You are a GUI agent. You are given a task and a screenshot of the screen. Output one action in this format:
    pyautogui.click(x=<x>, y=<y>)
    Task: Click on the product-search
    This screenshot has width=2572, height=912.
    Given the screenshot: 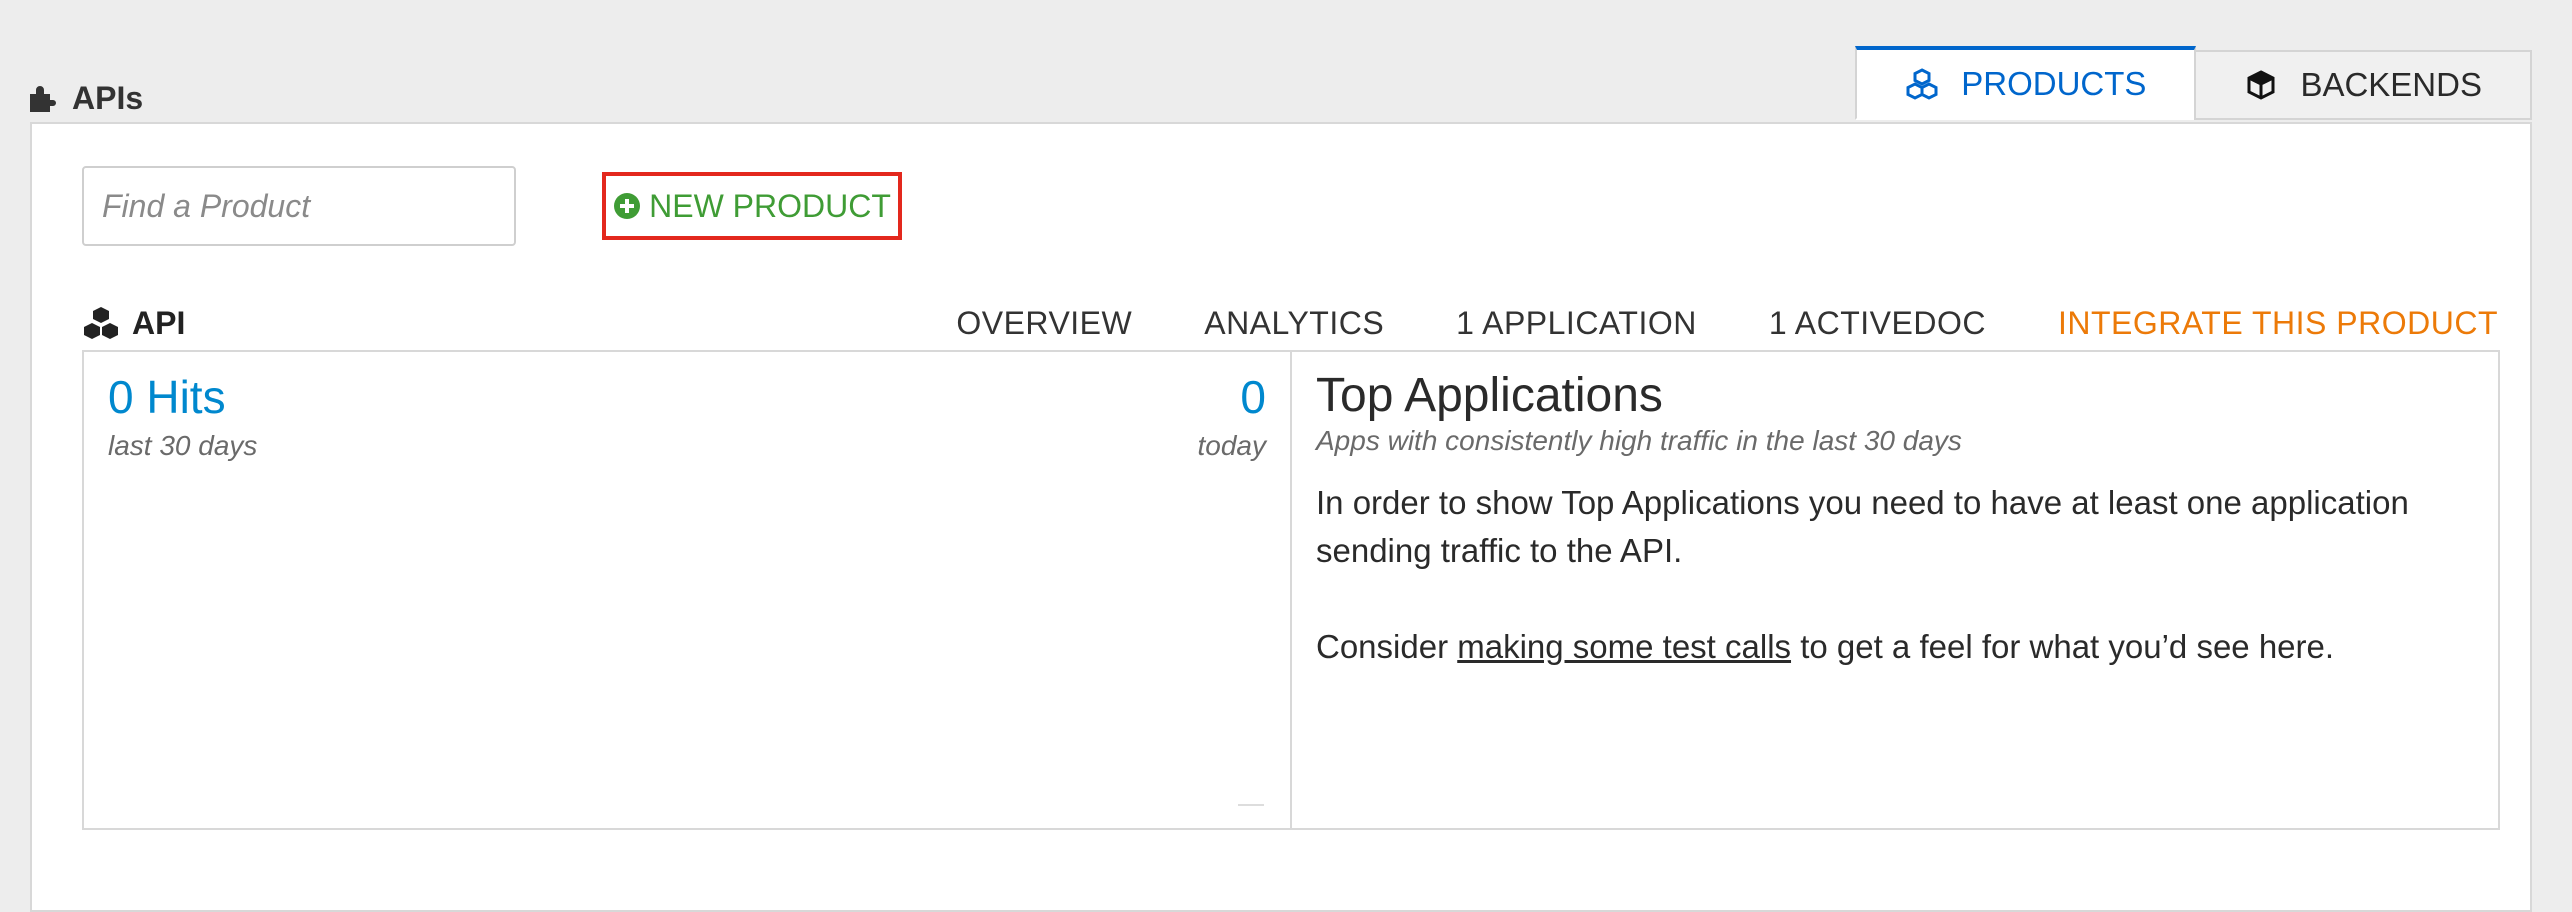 What is the action you would take?
    pyautogui.click(x=306, y=206)
    